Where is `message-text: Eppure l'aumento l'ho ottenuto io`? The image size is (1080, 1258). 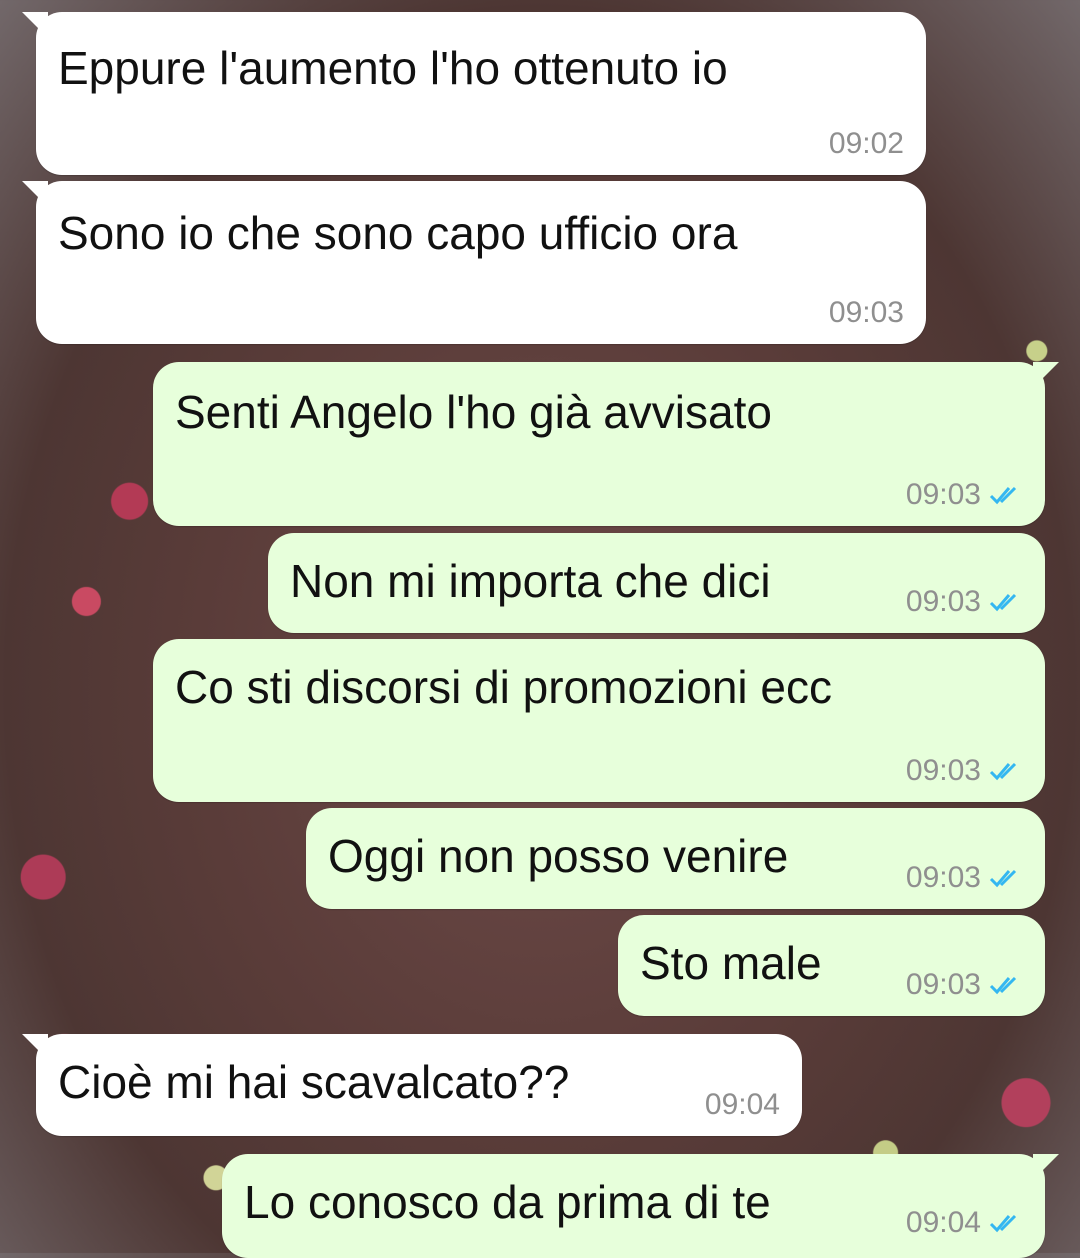
message-text: Eppure l'aumento l'ho ottenuto io is located at coordinates (393, 68).